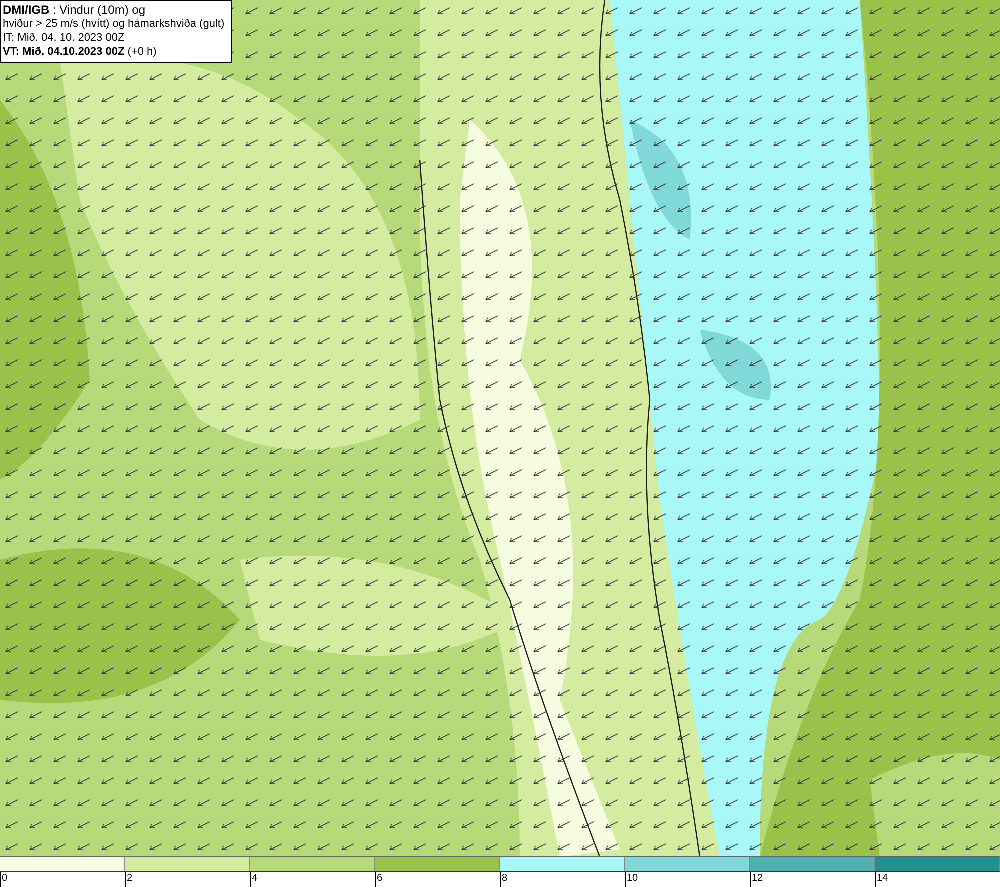 This screenshot has height=887, width=1000. I want to click on title-line: VT: Mið. 04.10.2023 00Z (+0 h), so click(80, 52).